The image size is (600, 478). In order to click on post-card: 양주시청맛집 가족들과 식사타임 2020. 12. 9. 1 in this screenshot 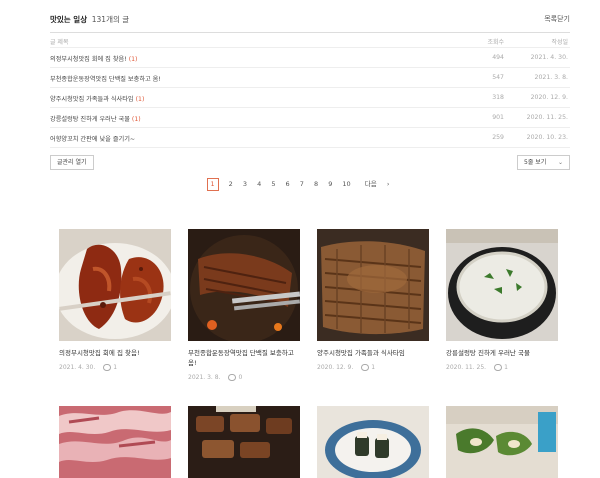, I will do `click(373, 300)`.